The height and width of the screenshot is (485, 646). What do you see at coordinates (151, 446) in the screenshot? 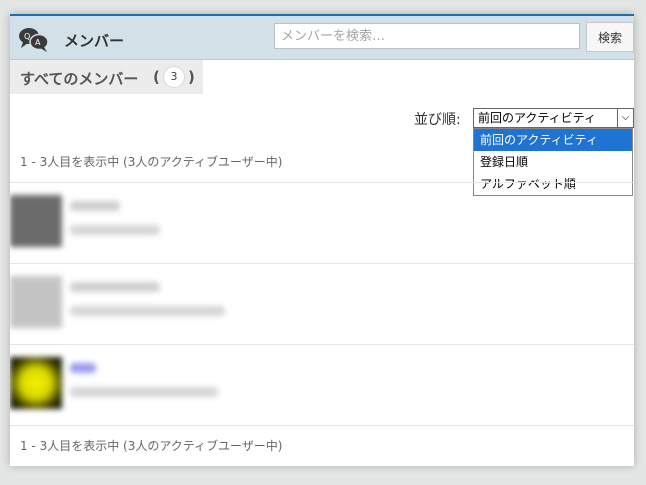
I see `results-summary-bottom: 1 - 3人目を表示中 (3人のアクティブユーザー中)` at bounding box center [151, 446].